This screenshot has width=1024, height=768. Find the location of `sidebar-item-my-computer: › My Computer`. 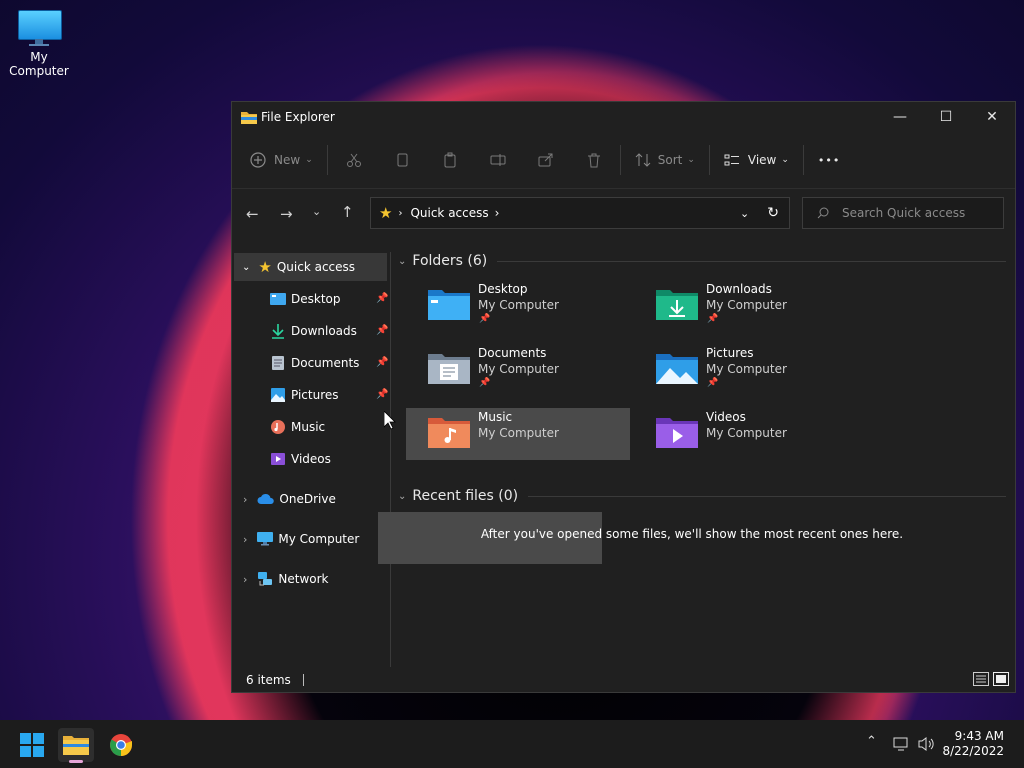

sidebar-item-my-computer: › My Computer is located at coordinates (296, 539).